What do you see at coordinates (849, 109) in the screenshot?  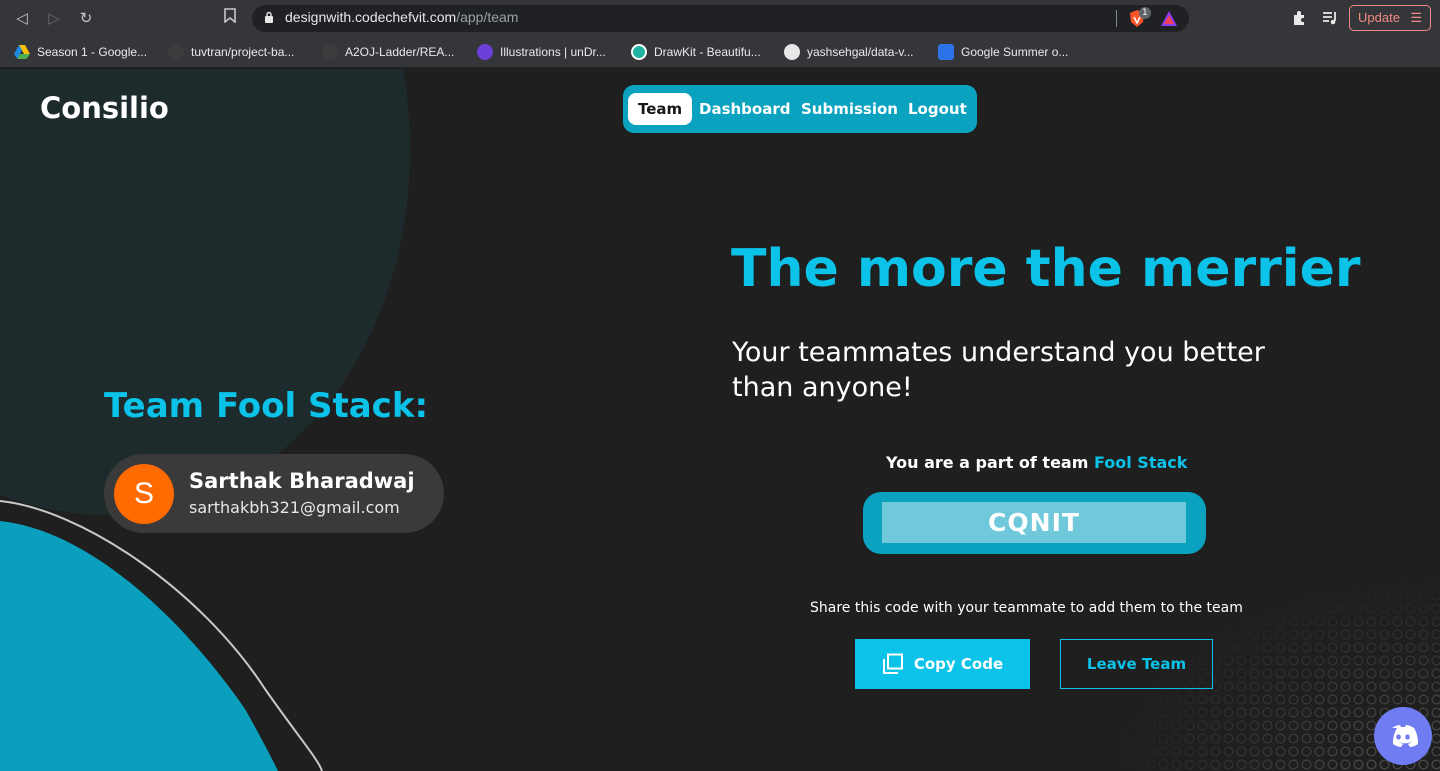 I see `nav-submission: Submission` at bounding box center [849, 109].